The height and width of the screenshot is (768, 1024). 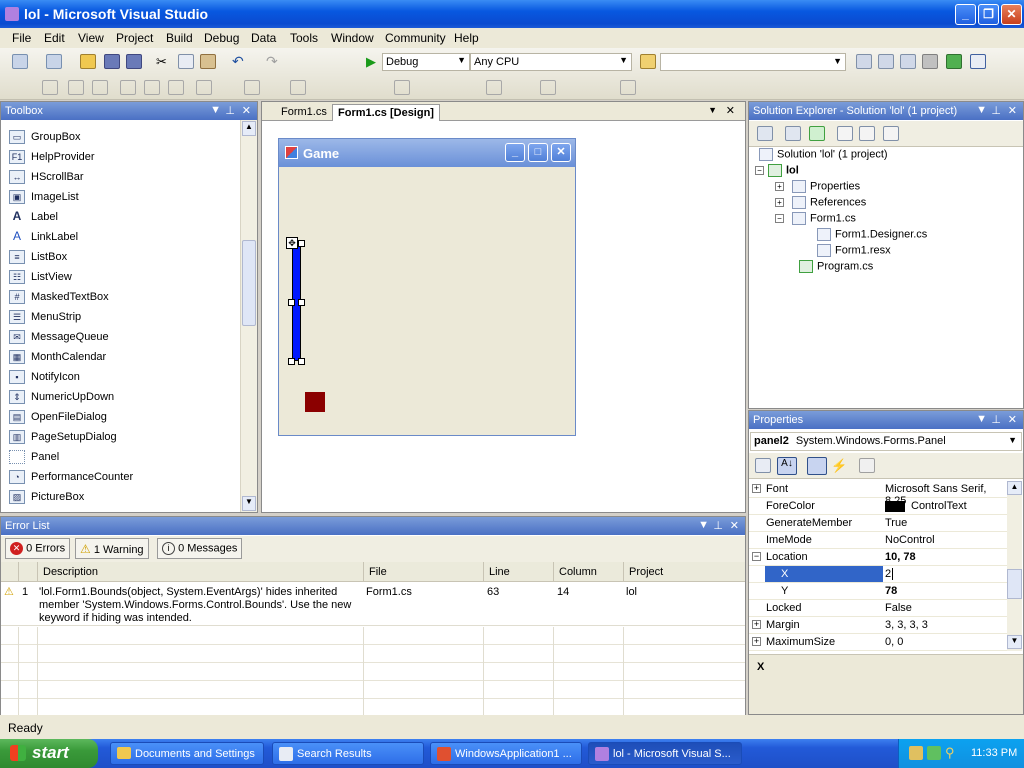 I want to click on menu-build: Build, so click(x=179, y=38).